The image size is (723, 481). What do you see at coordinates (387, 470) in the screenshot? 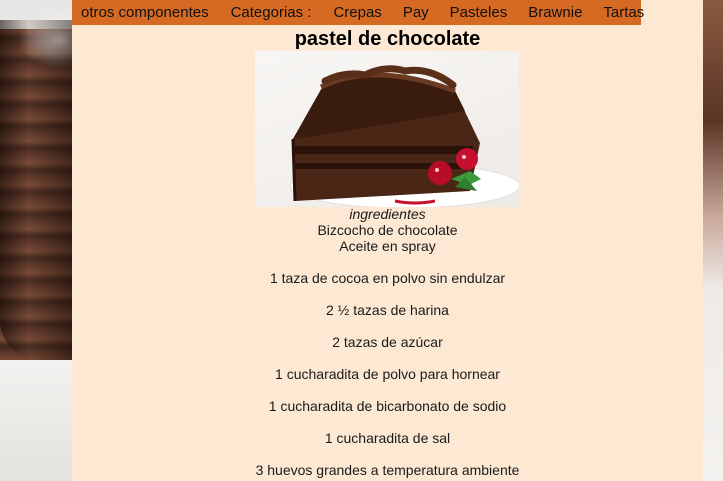
I see `ingredient-item: 3 huevos grandes a temperatura ambiente` at bounding box center [387, 470].